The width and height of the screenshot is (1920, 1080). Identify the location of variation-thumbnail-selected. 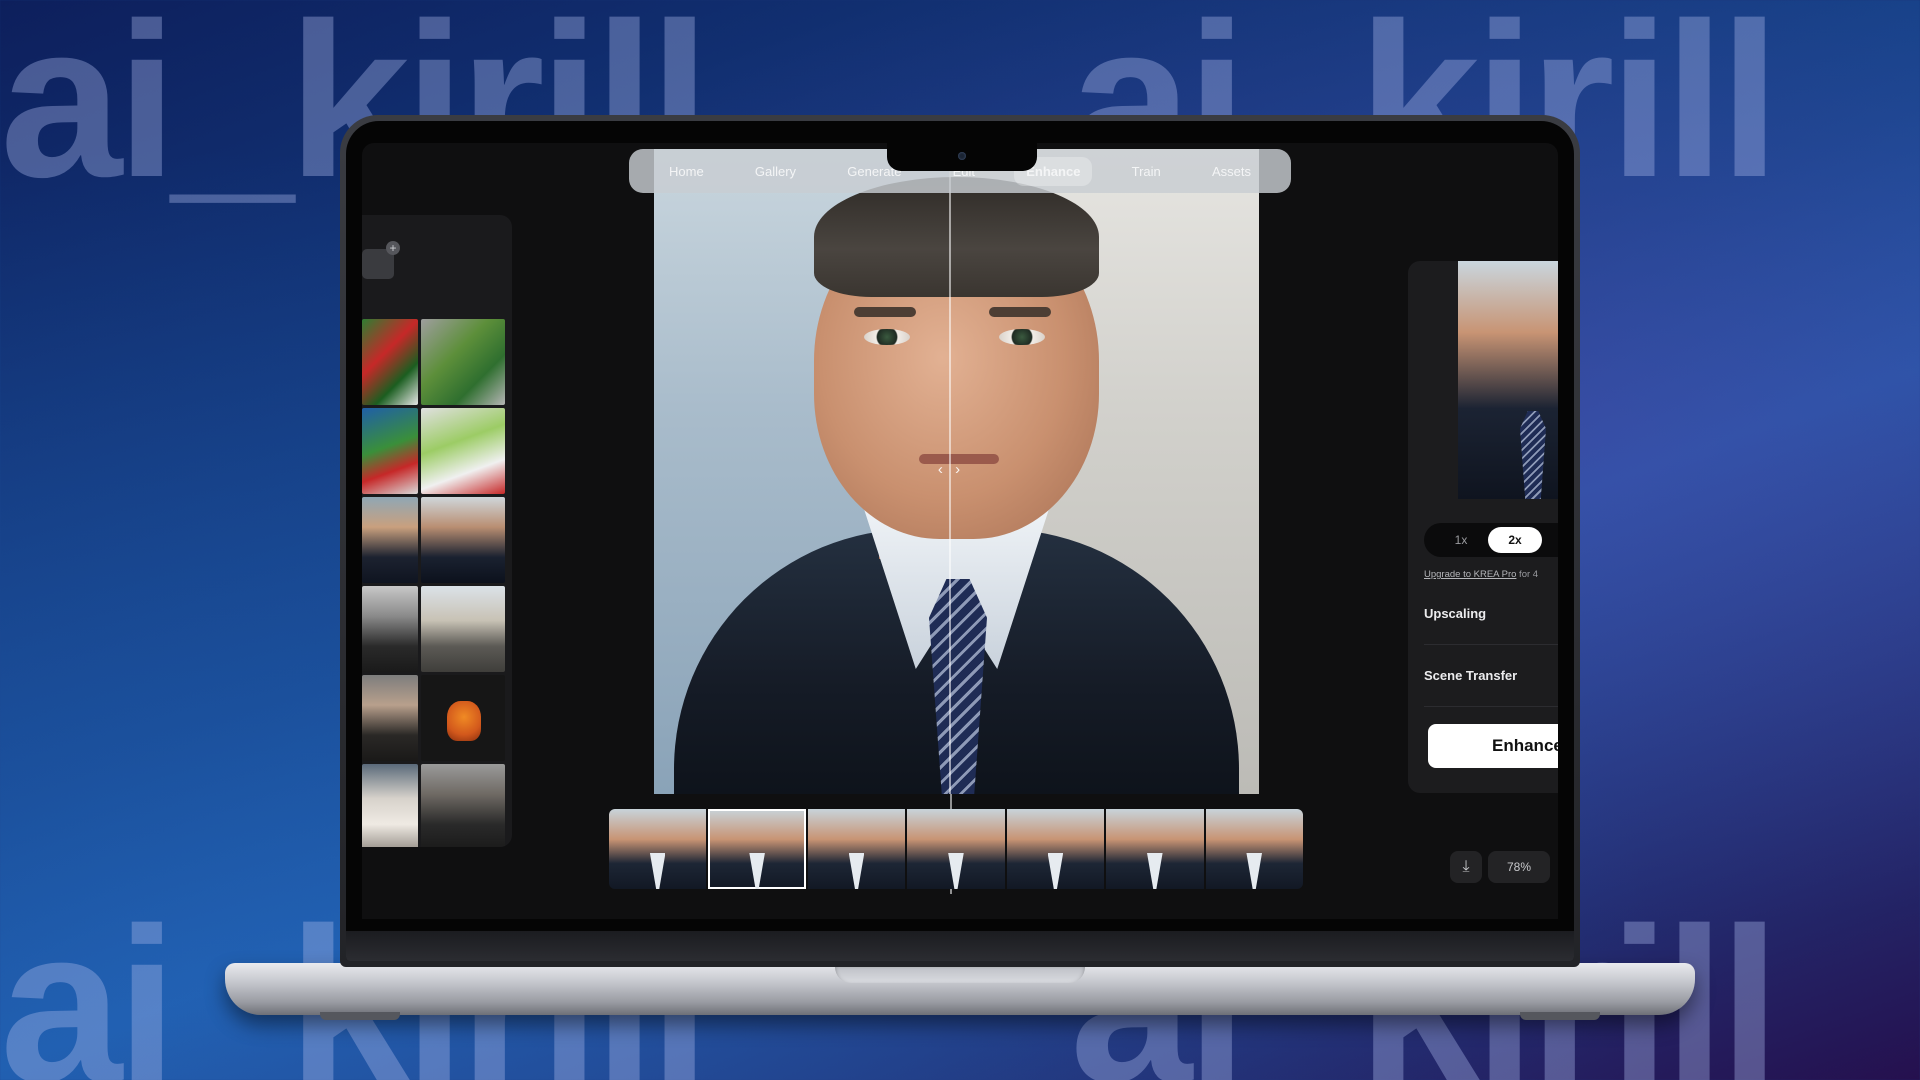
(757, 849).